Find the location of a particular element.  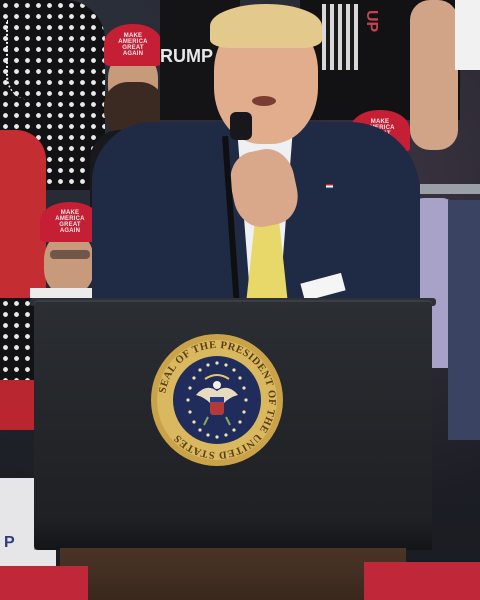

crowd-hat-glasses: MAKE AMERICA GREAT AGAIN is located at coordinates (70, 222).